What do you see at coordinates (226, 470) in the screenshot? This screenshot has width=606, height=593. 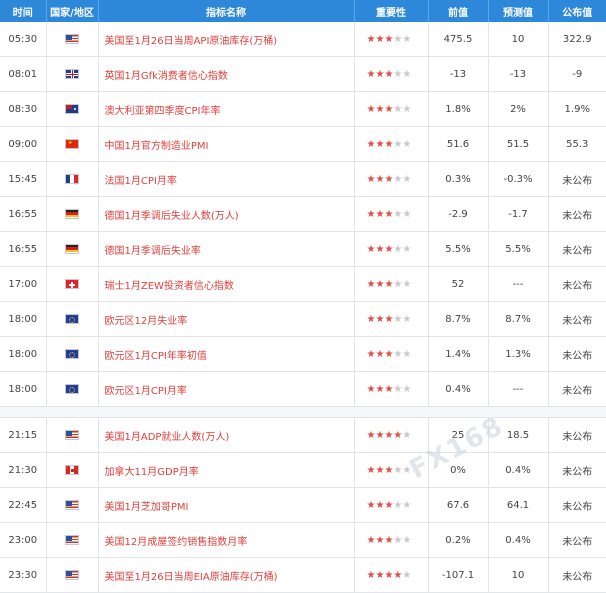 I see `row-indicator-name: 加拿大11月GDP月率` at bounding box center [226, 470].